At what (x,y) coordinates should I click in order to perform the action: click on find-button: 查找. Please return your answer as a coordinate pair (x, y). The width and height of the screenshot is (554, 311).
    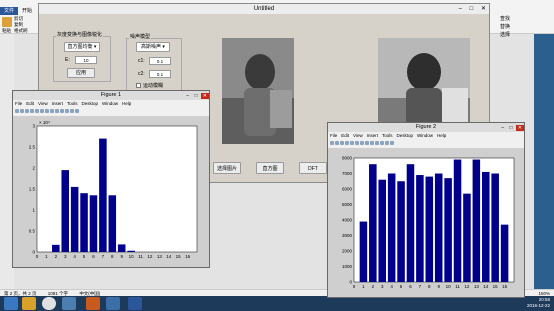
    Looking at the image, I should click on (527, 19).